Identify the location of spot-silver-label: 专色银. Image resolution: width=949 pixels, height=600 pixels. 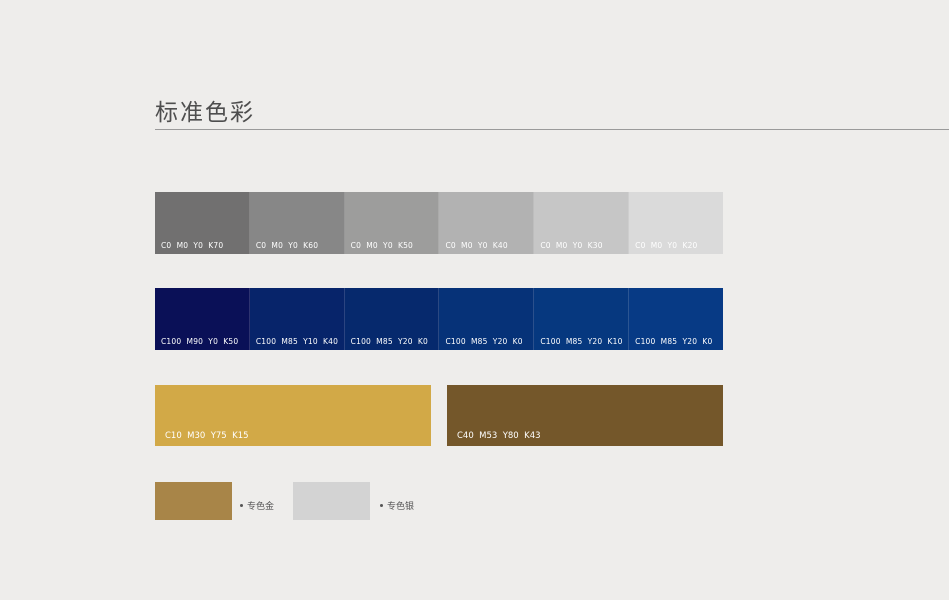
(397, 505).